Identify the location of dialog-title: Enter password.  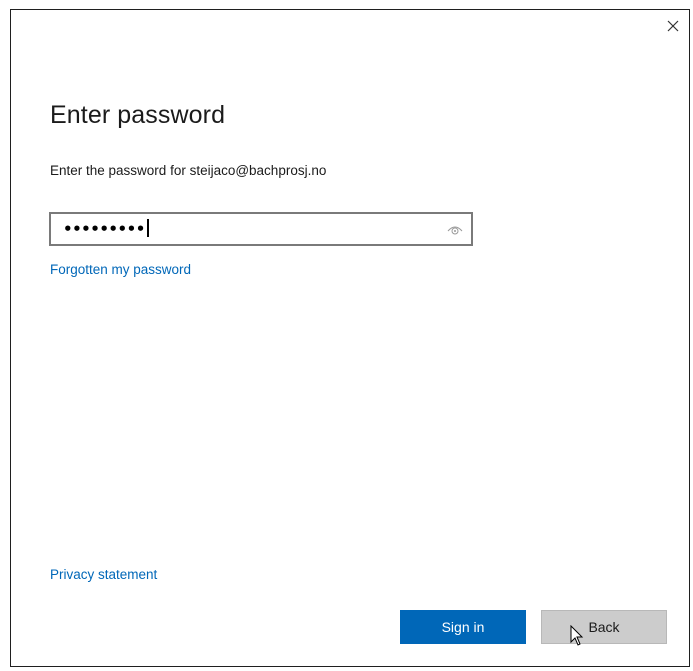
(138, 115).